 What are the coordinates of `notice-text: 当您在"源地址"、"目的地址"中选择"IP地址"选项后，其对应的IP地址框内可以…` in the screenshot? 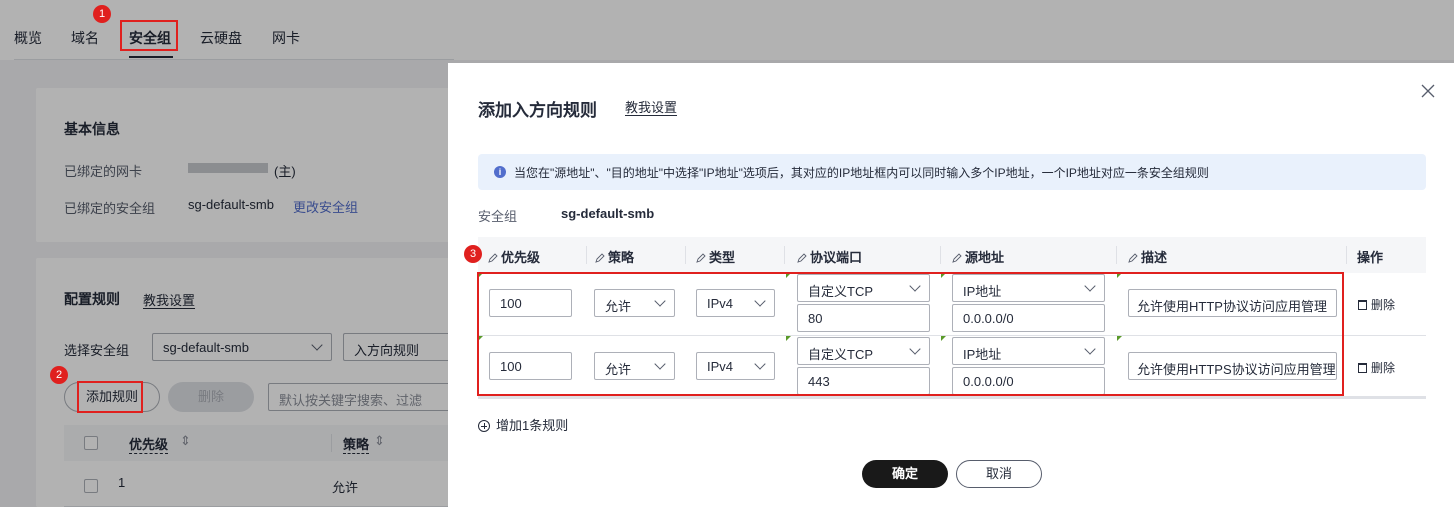 It's located at (861, 173).